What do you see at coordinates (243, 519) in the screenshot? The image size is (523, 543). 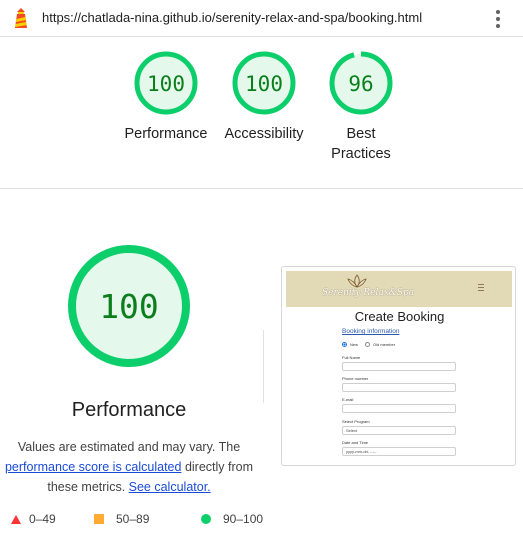 I see `legend-pass-range: 90–100` at bounding box center [243, 519].